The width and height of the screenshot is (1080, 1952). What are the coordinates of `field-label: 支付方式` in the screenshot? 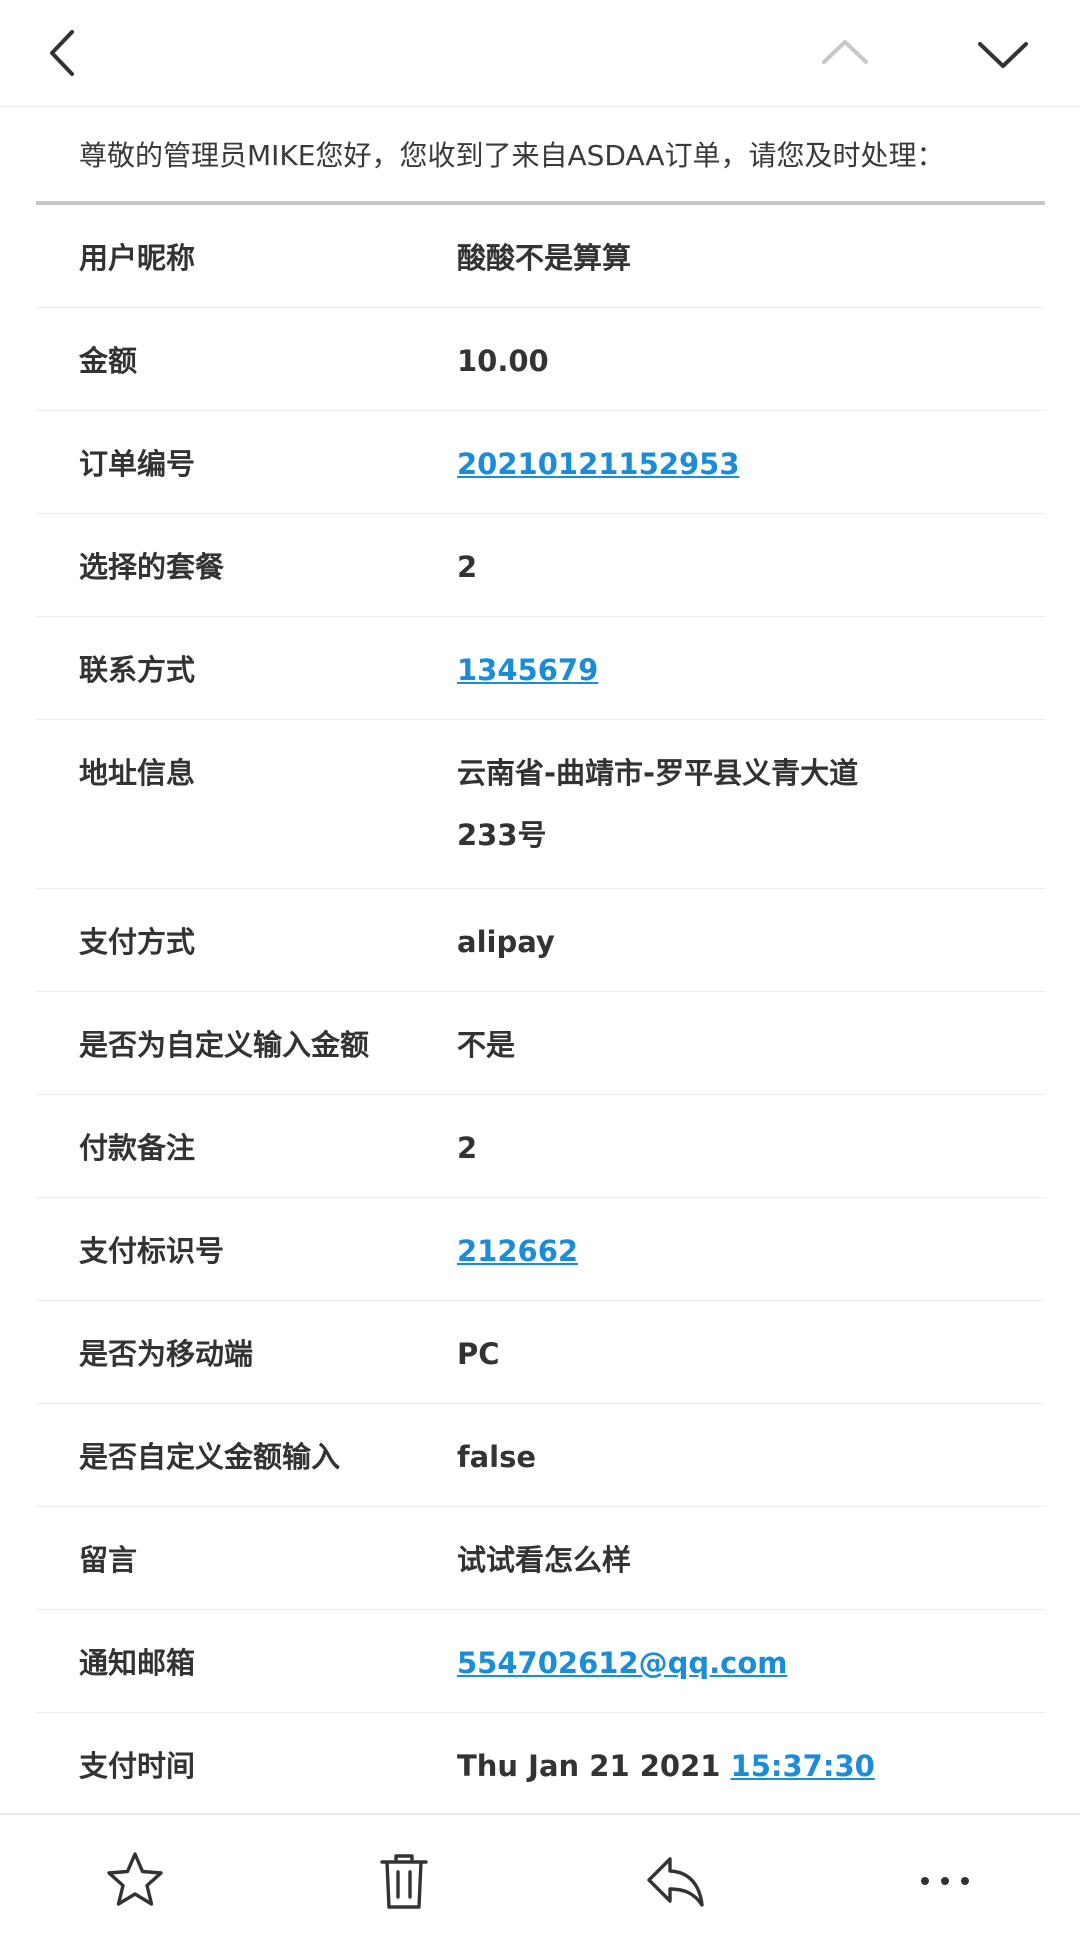 It's located at (137, 942).